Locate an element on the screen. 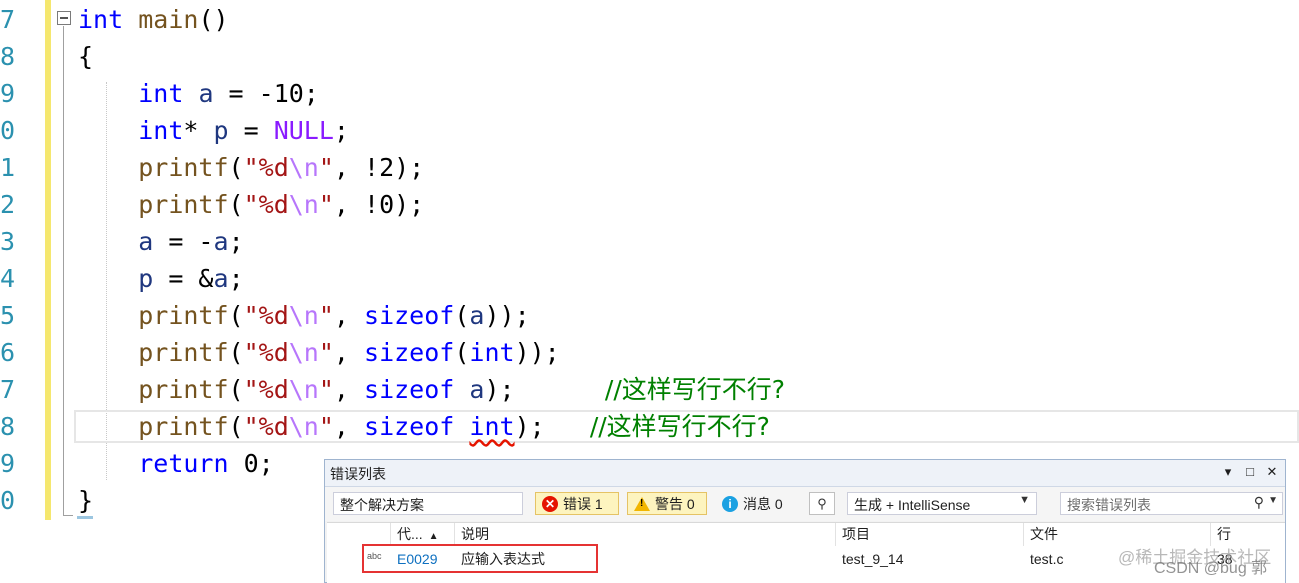 The image size is (1299, 583). close-icon: ✕ is located at coordinates (1272, 472).